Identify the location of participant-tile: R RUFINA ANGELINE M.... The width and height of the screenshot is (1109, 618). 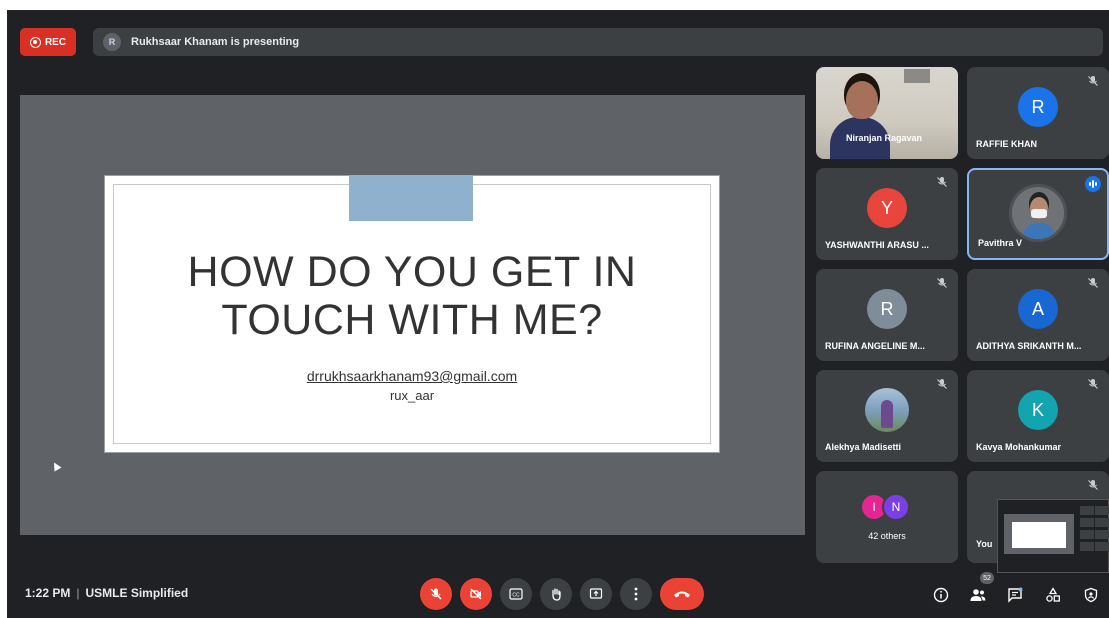
(887, 315).